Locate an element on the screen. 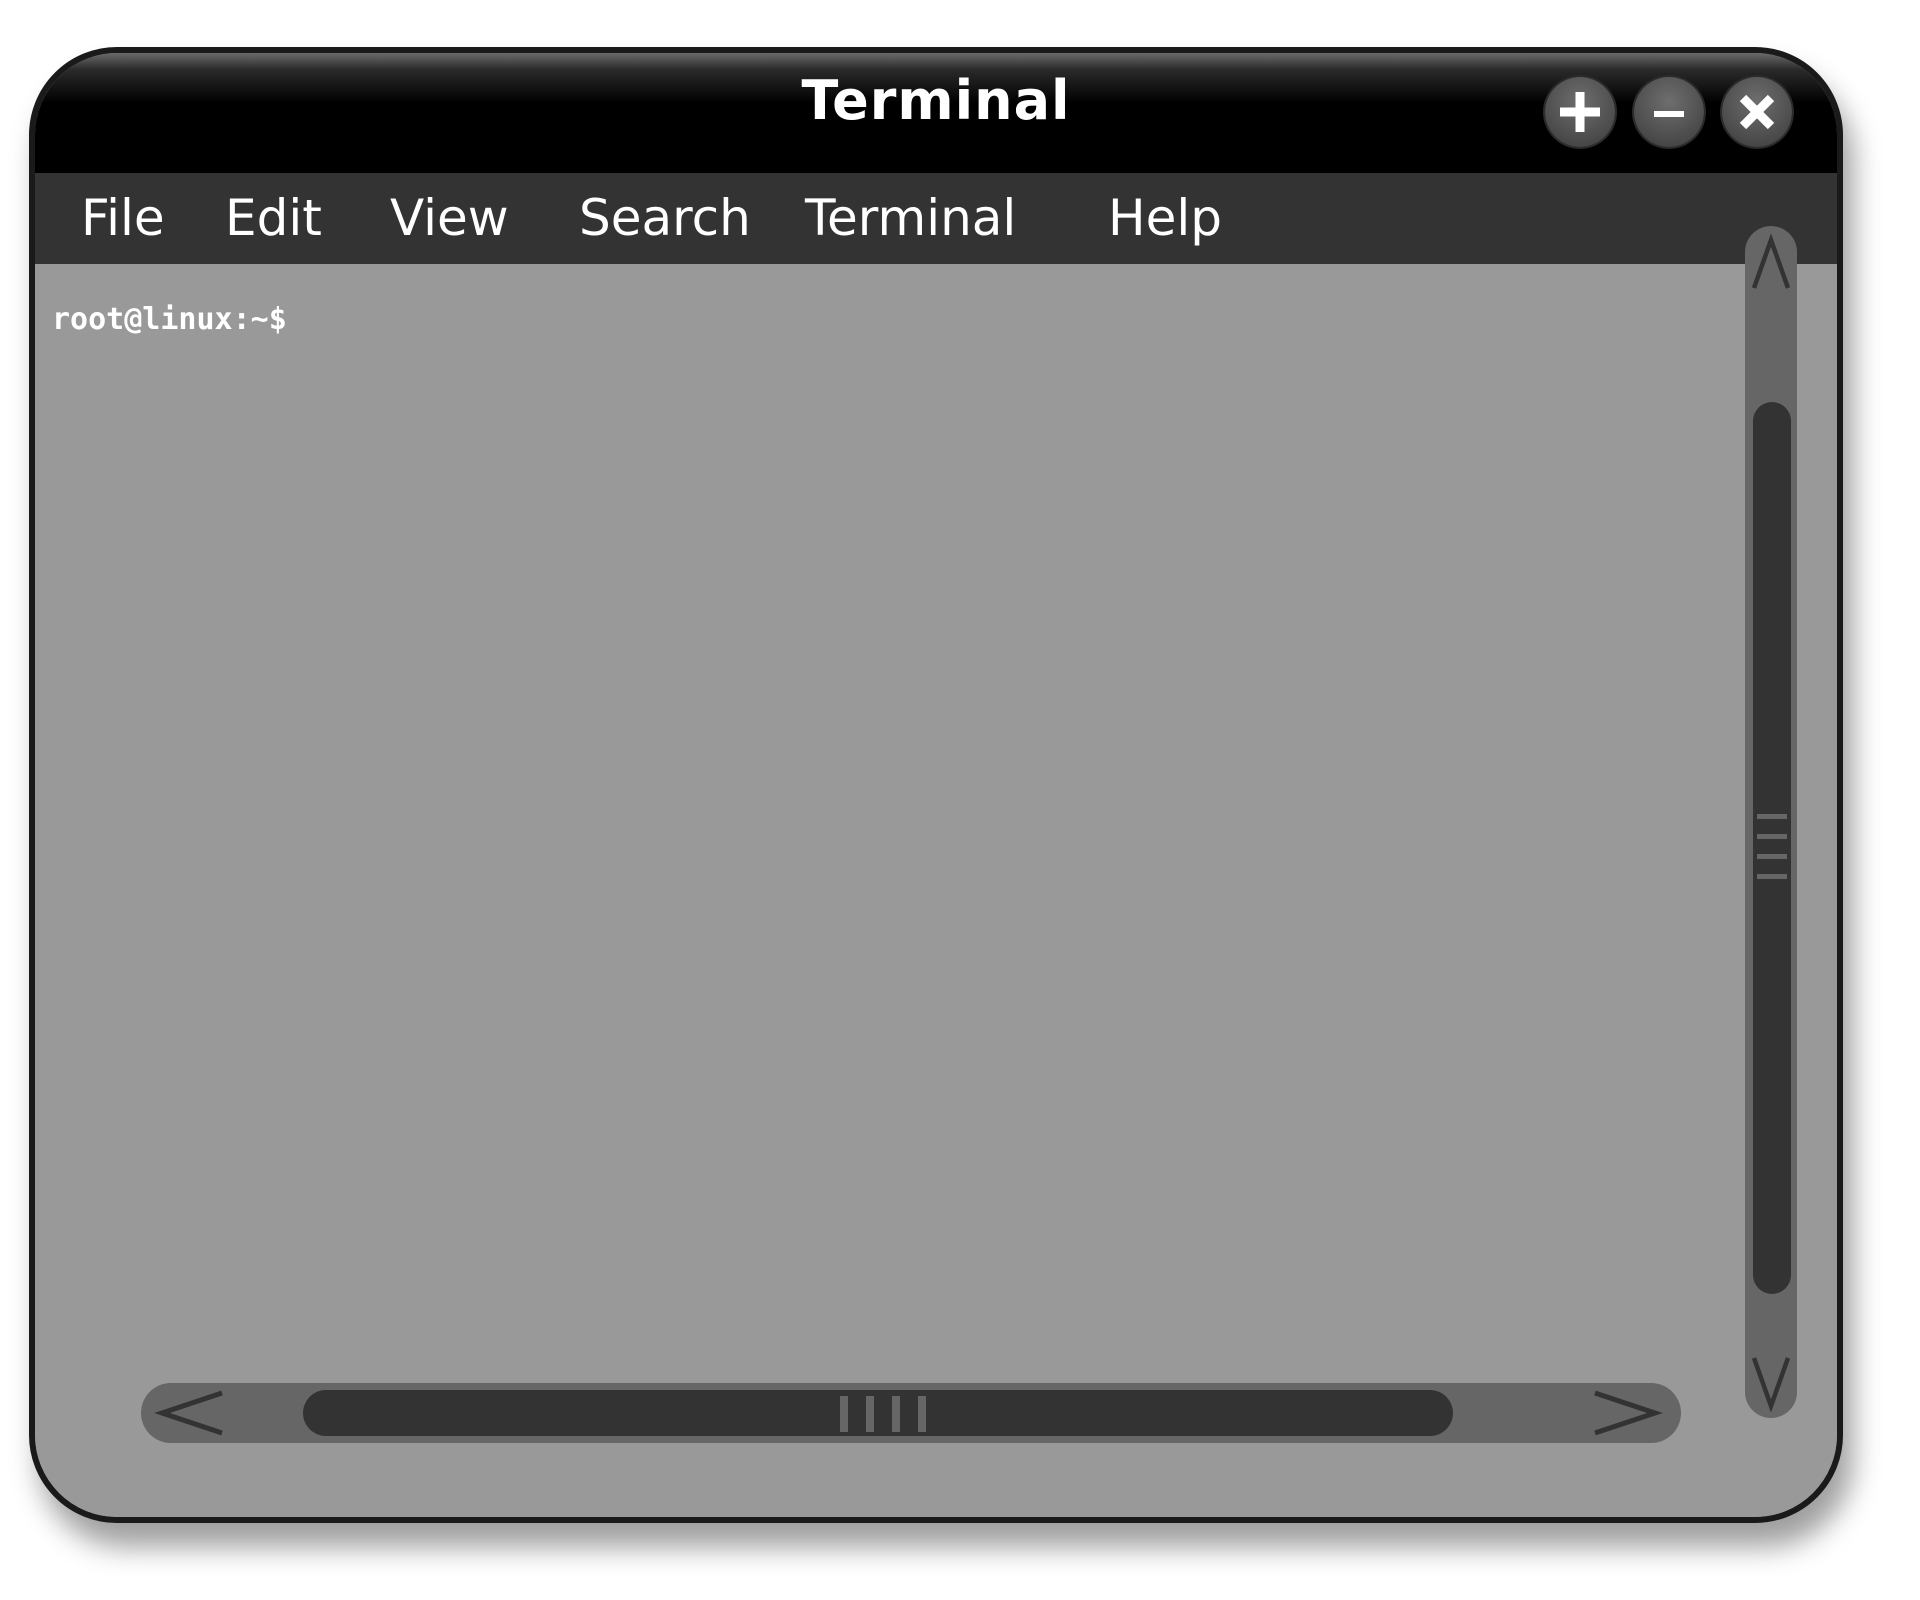 Image resolution: width=1920 pixels, height=1600 pixels. plus-icon is located at coordinates (1580, 112).